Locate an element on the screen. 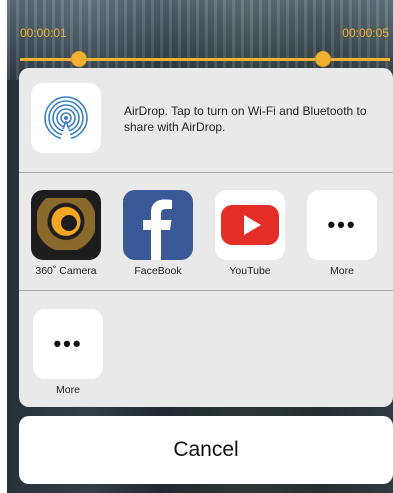 This screenshot has width=393, height=493. trim-start-handle is located at coordinates (79, 59).